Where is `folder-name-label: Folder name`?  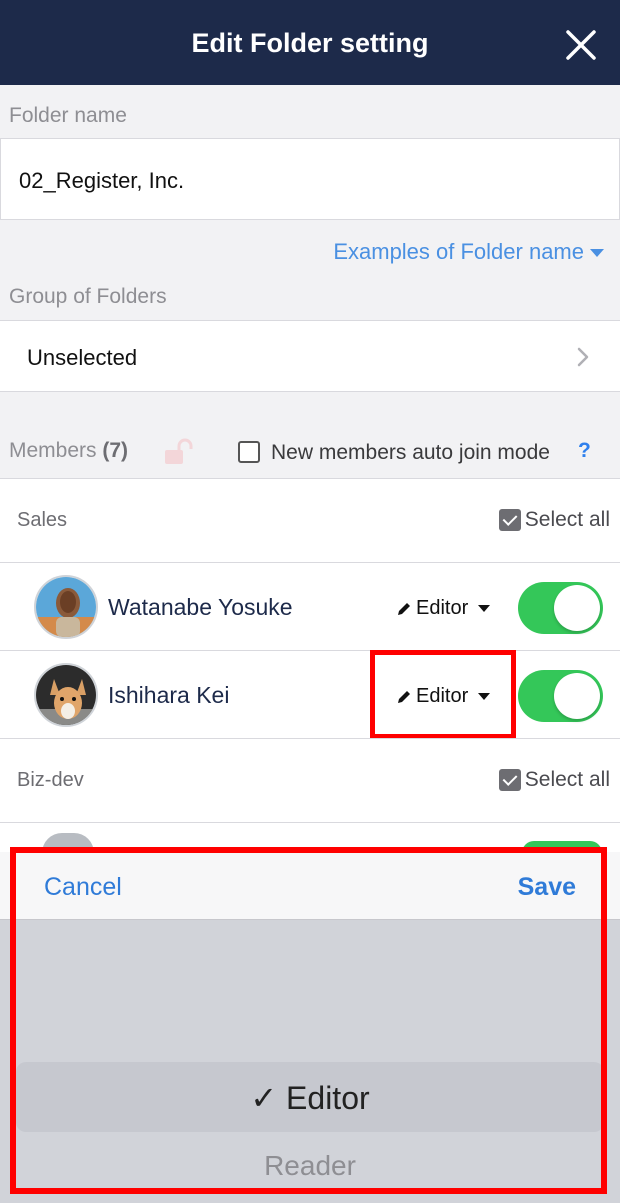 folder-name-label: Folder name is located at coordinates (68, 115).